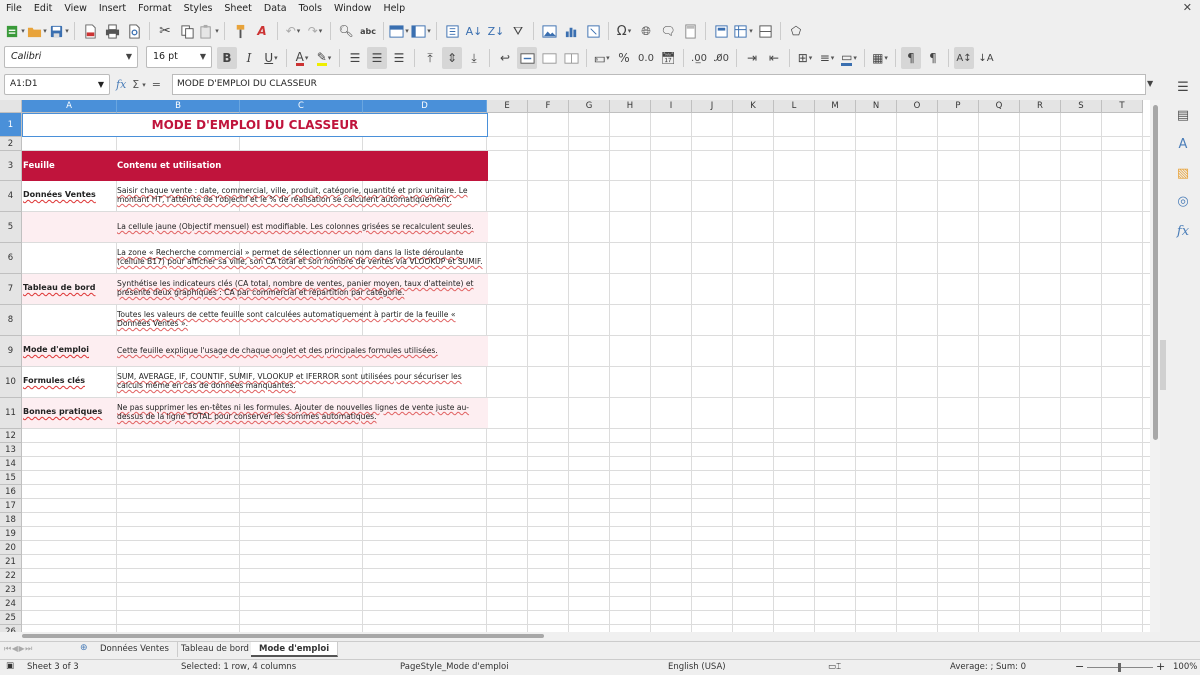 This screenshot has height=675, width=1200. What do you see at coordinates (1040, 106) in the screenshot?
I see `column-header-r: R` at bounding box center [1040, 106].